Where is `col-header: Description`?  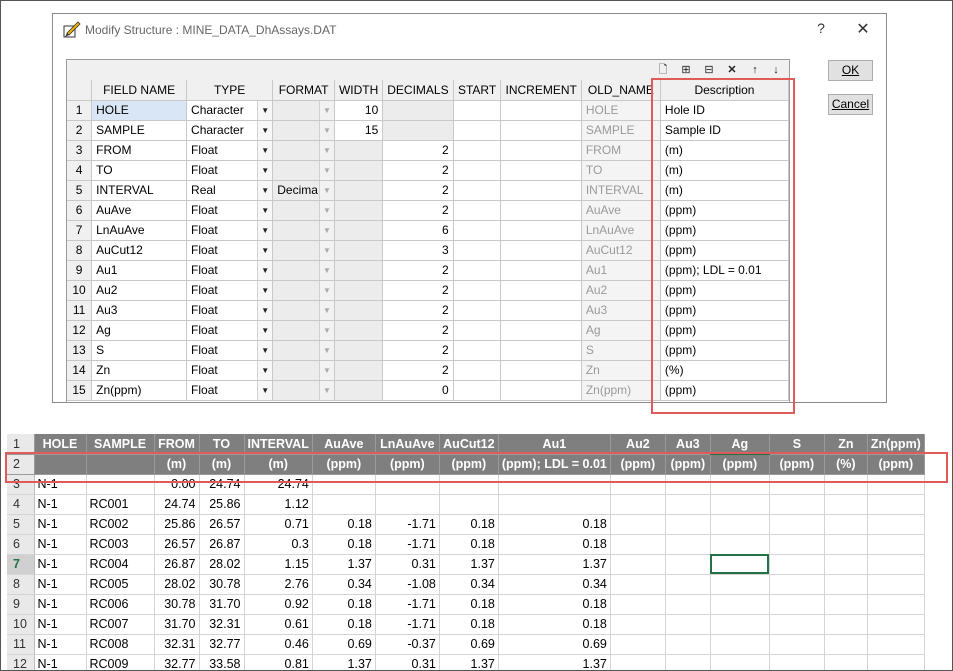 col-header: Description is located at coordinates (724, 90).